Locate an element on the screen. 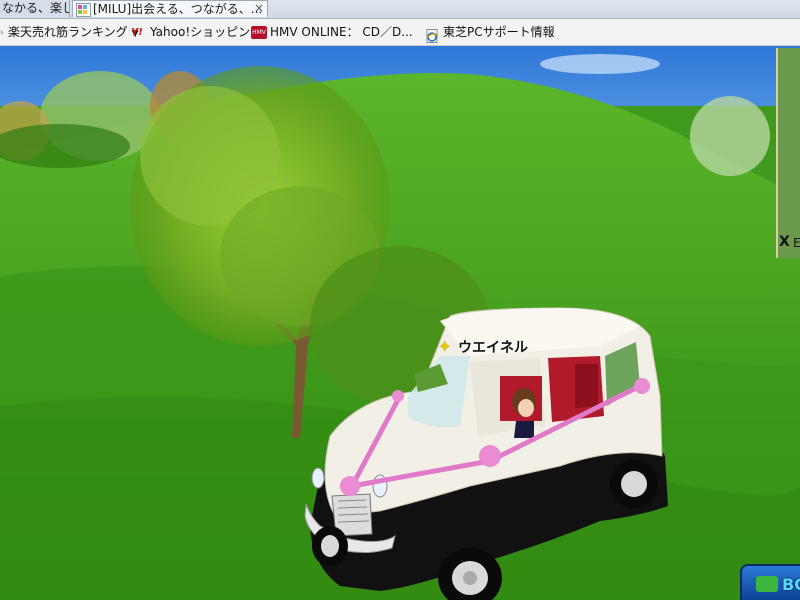 The image size is (800, 600). game-menu-button: BO is located at coordinates (770, 582).